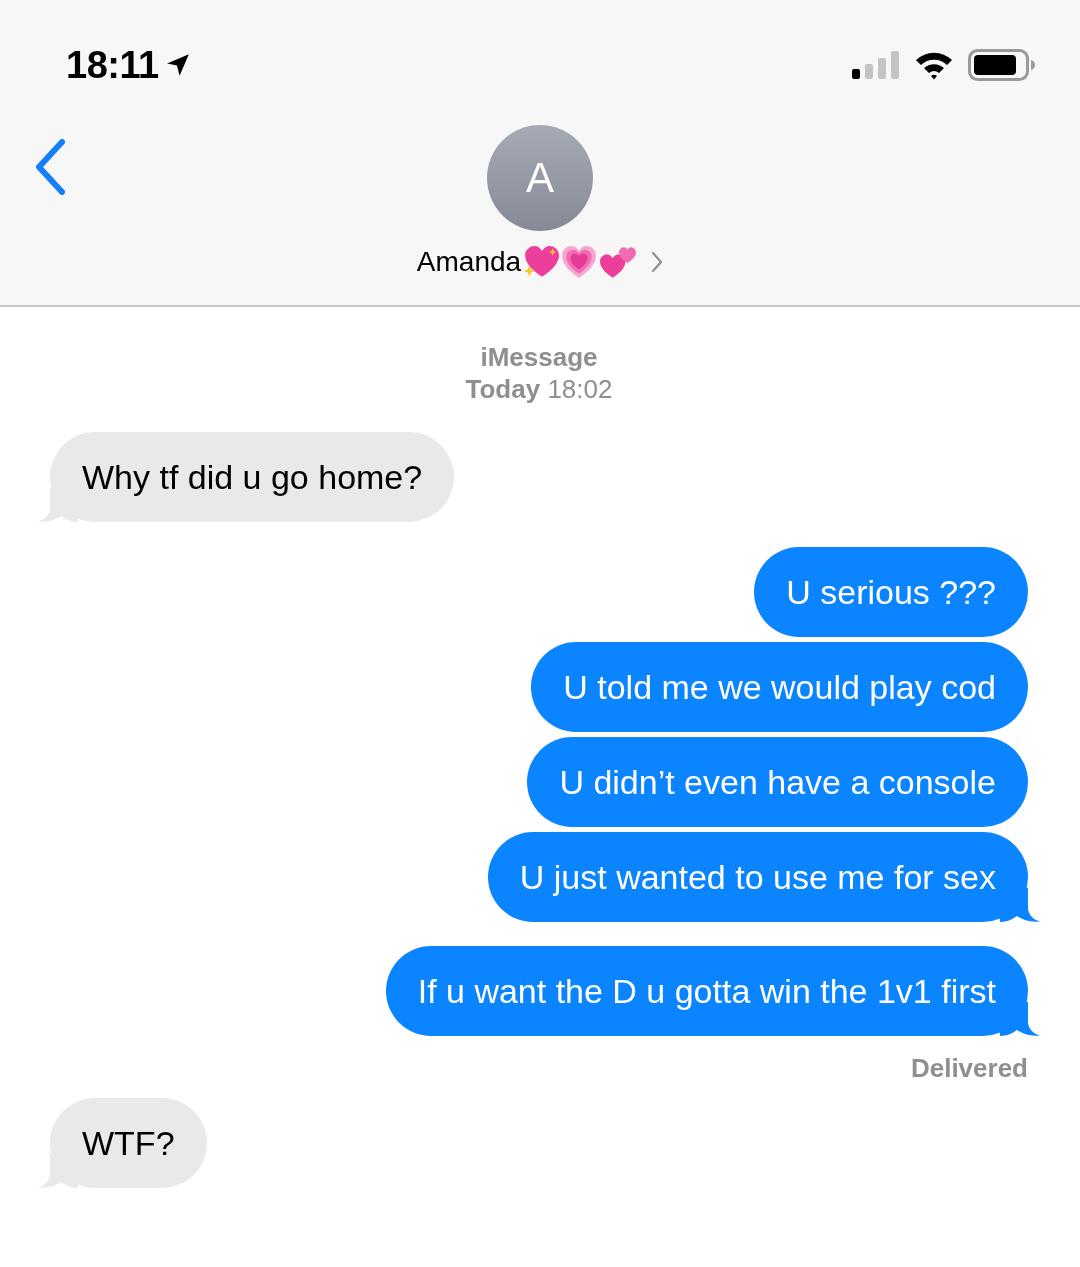  I want to click on chevron-icon, so click(657, 262).